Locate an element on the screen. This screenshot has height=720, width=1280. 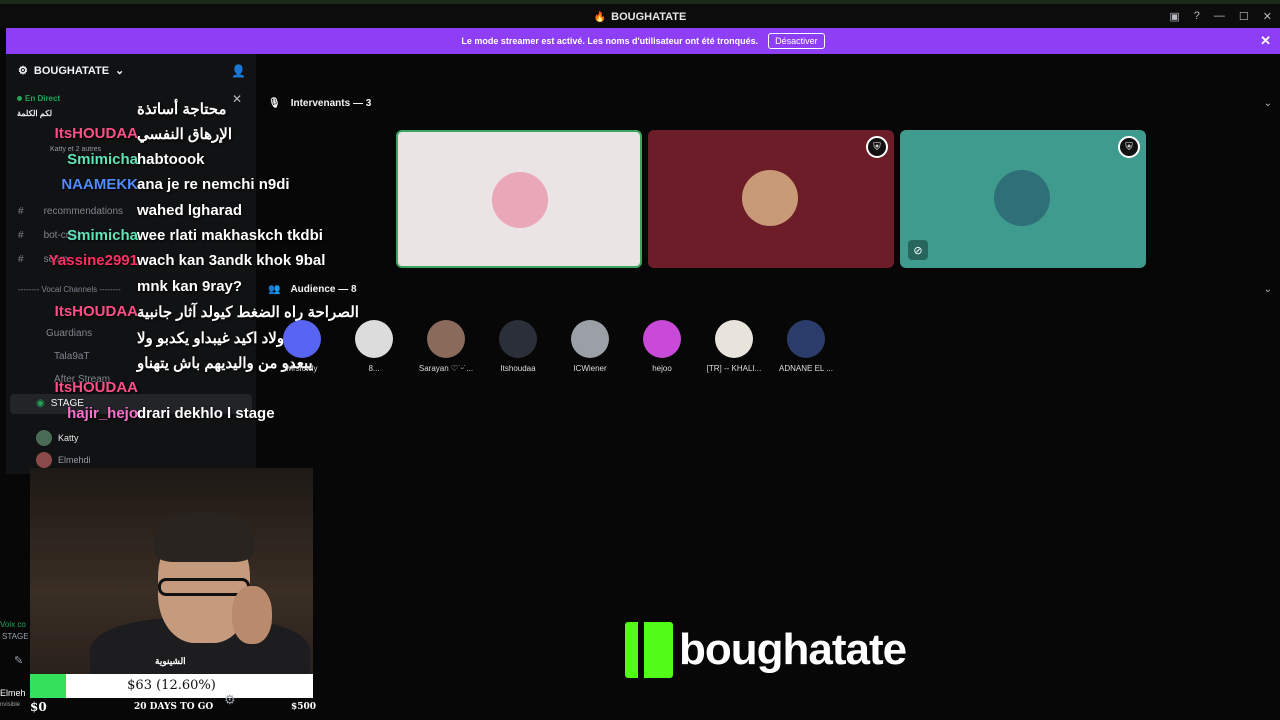
speaker-tile is located at coordinates (519, 199).